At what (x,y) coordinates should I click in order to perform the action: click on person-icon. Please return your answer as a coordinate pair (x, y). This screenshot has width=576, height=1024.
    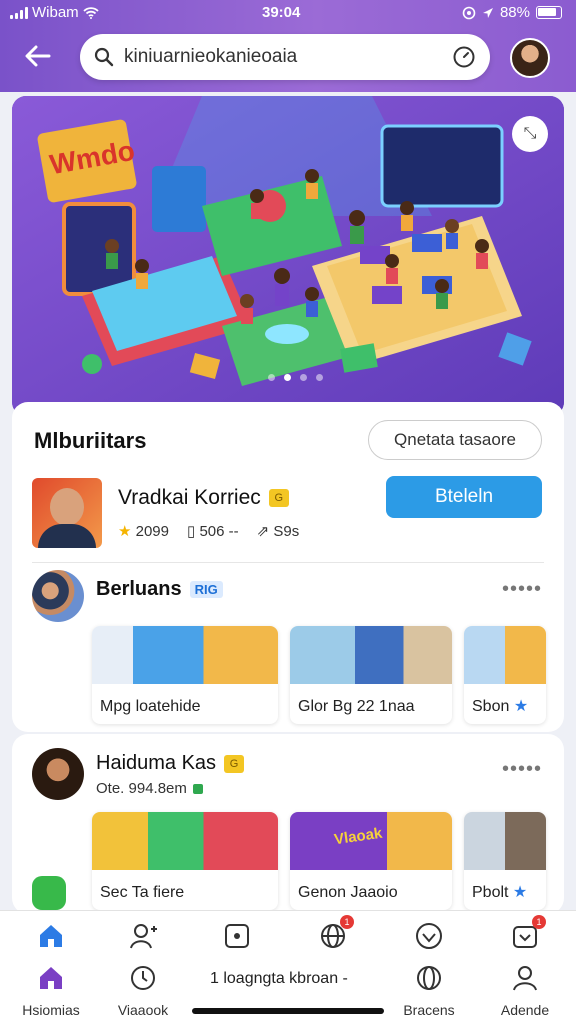
    Looking at the image, I should click on (525, 978).